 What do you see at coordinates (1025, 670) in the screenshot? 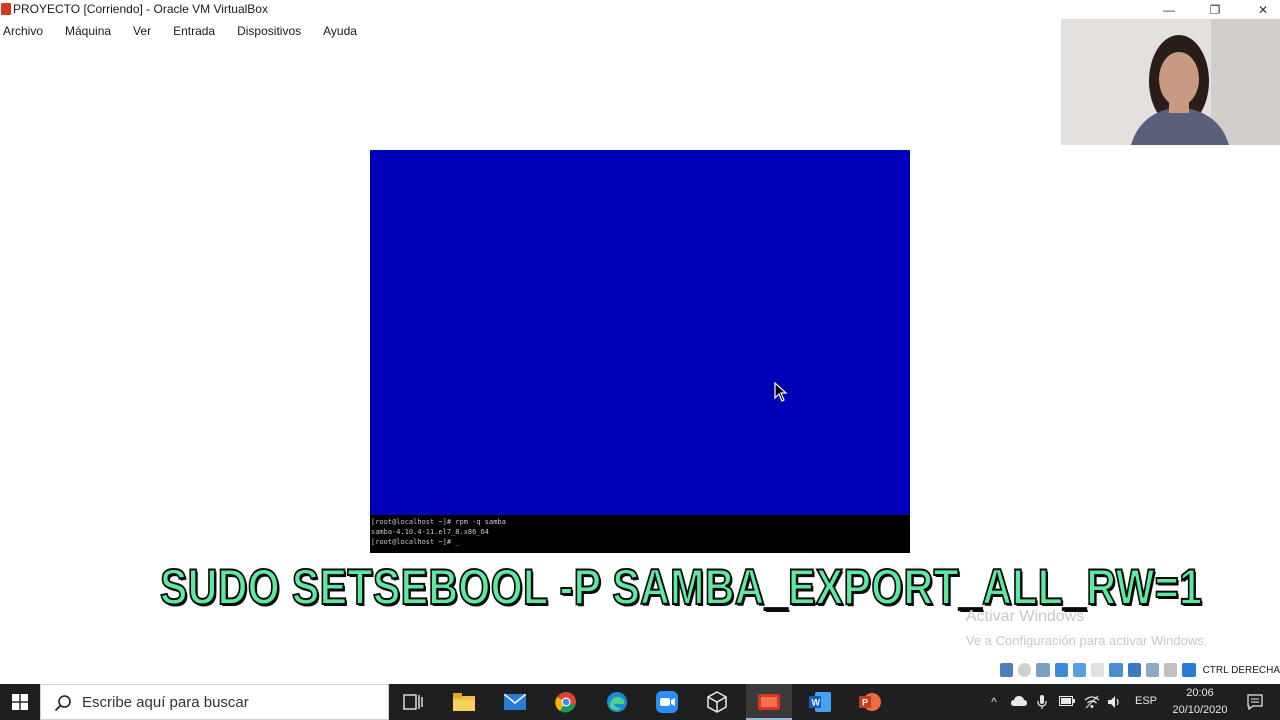
I see `optical-drive-icon` at bounding box center [1025, 670].